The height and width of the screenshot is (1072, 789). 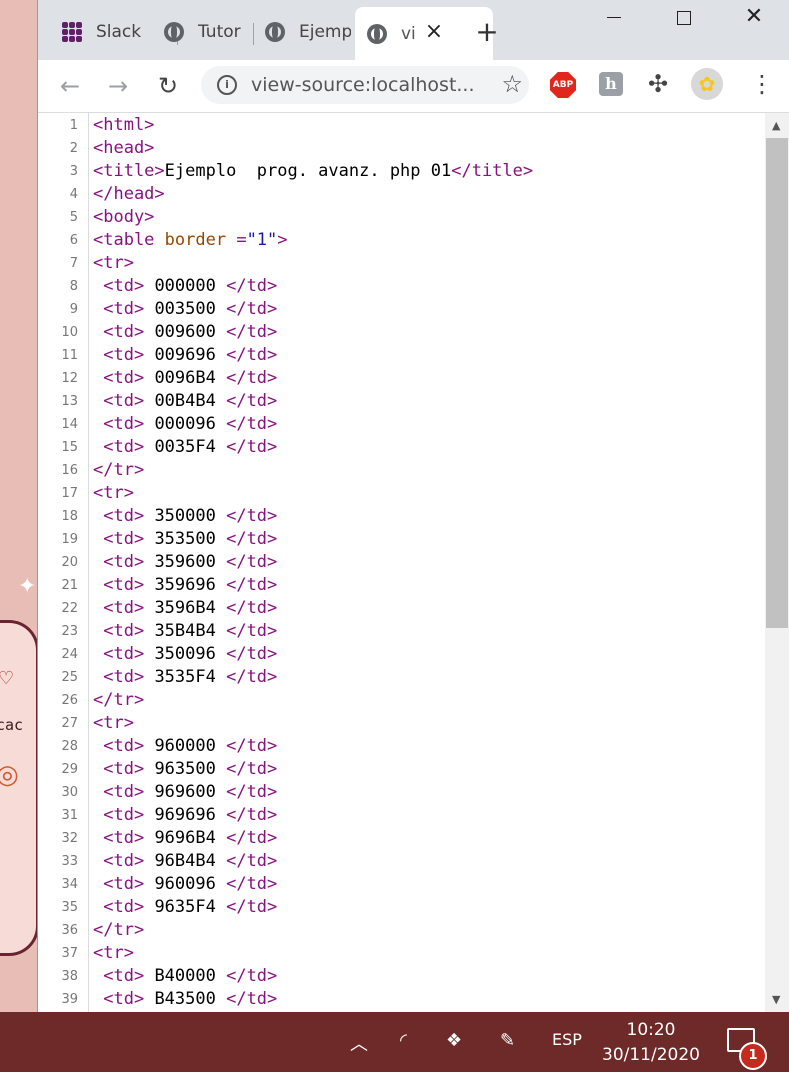 I want to click on tab-title: vi, so click(x=408, y=34).